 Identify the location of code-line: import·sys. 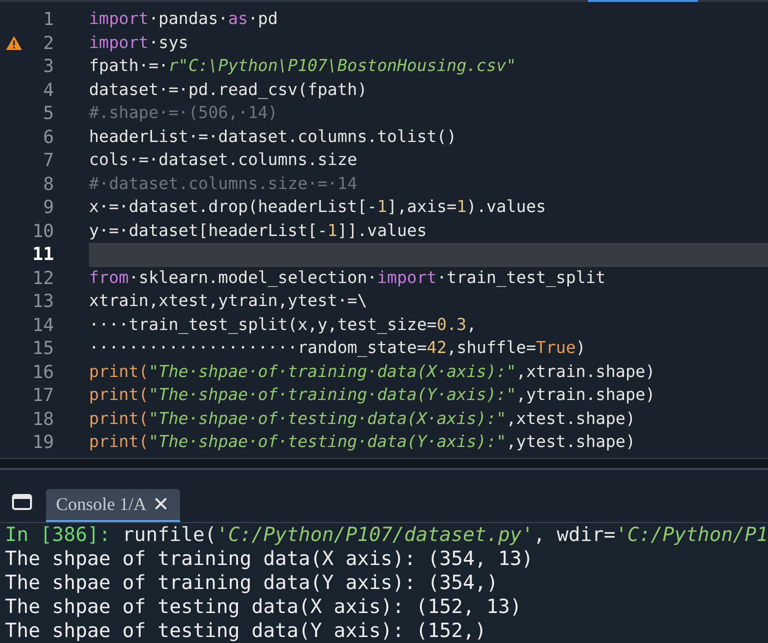
(138, 43).